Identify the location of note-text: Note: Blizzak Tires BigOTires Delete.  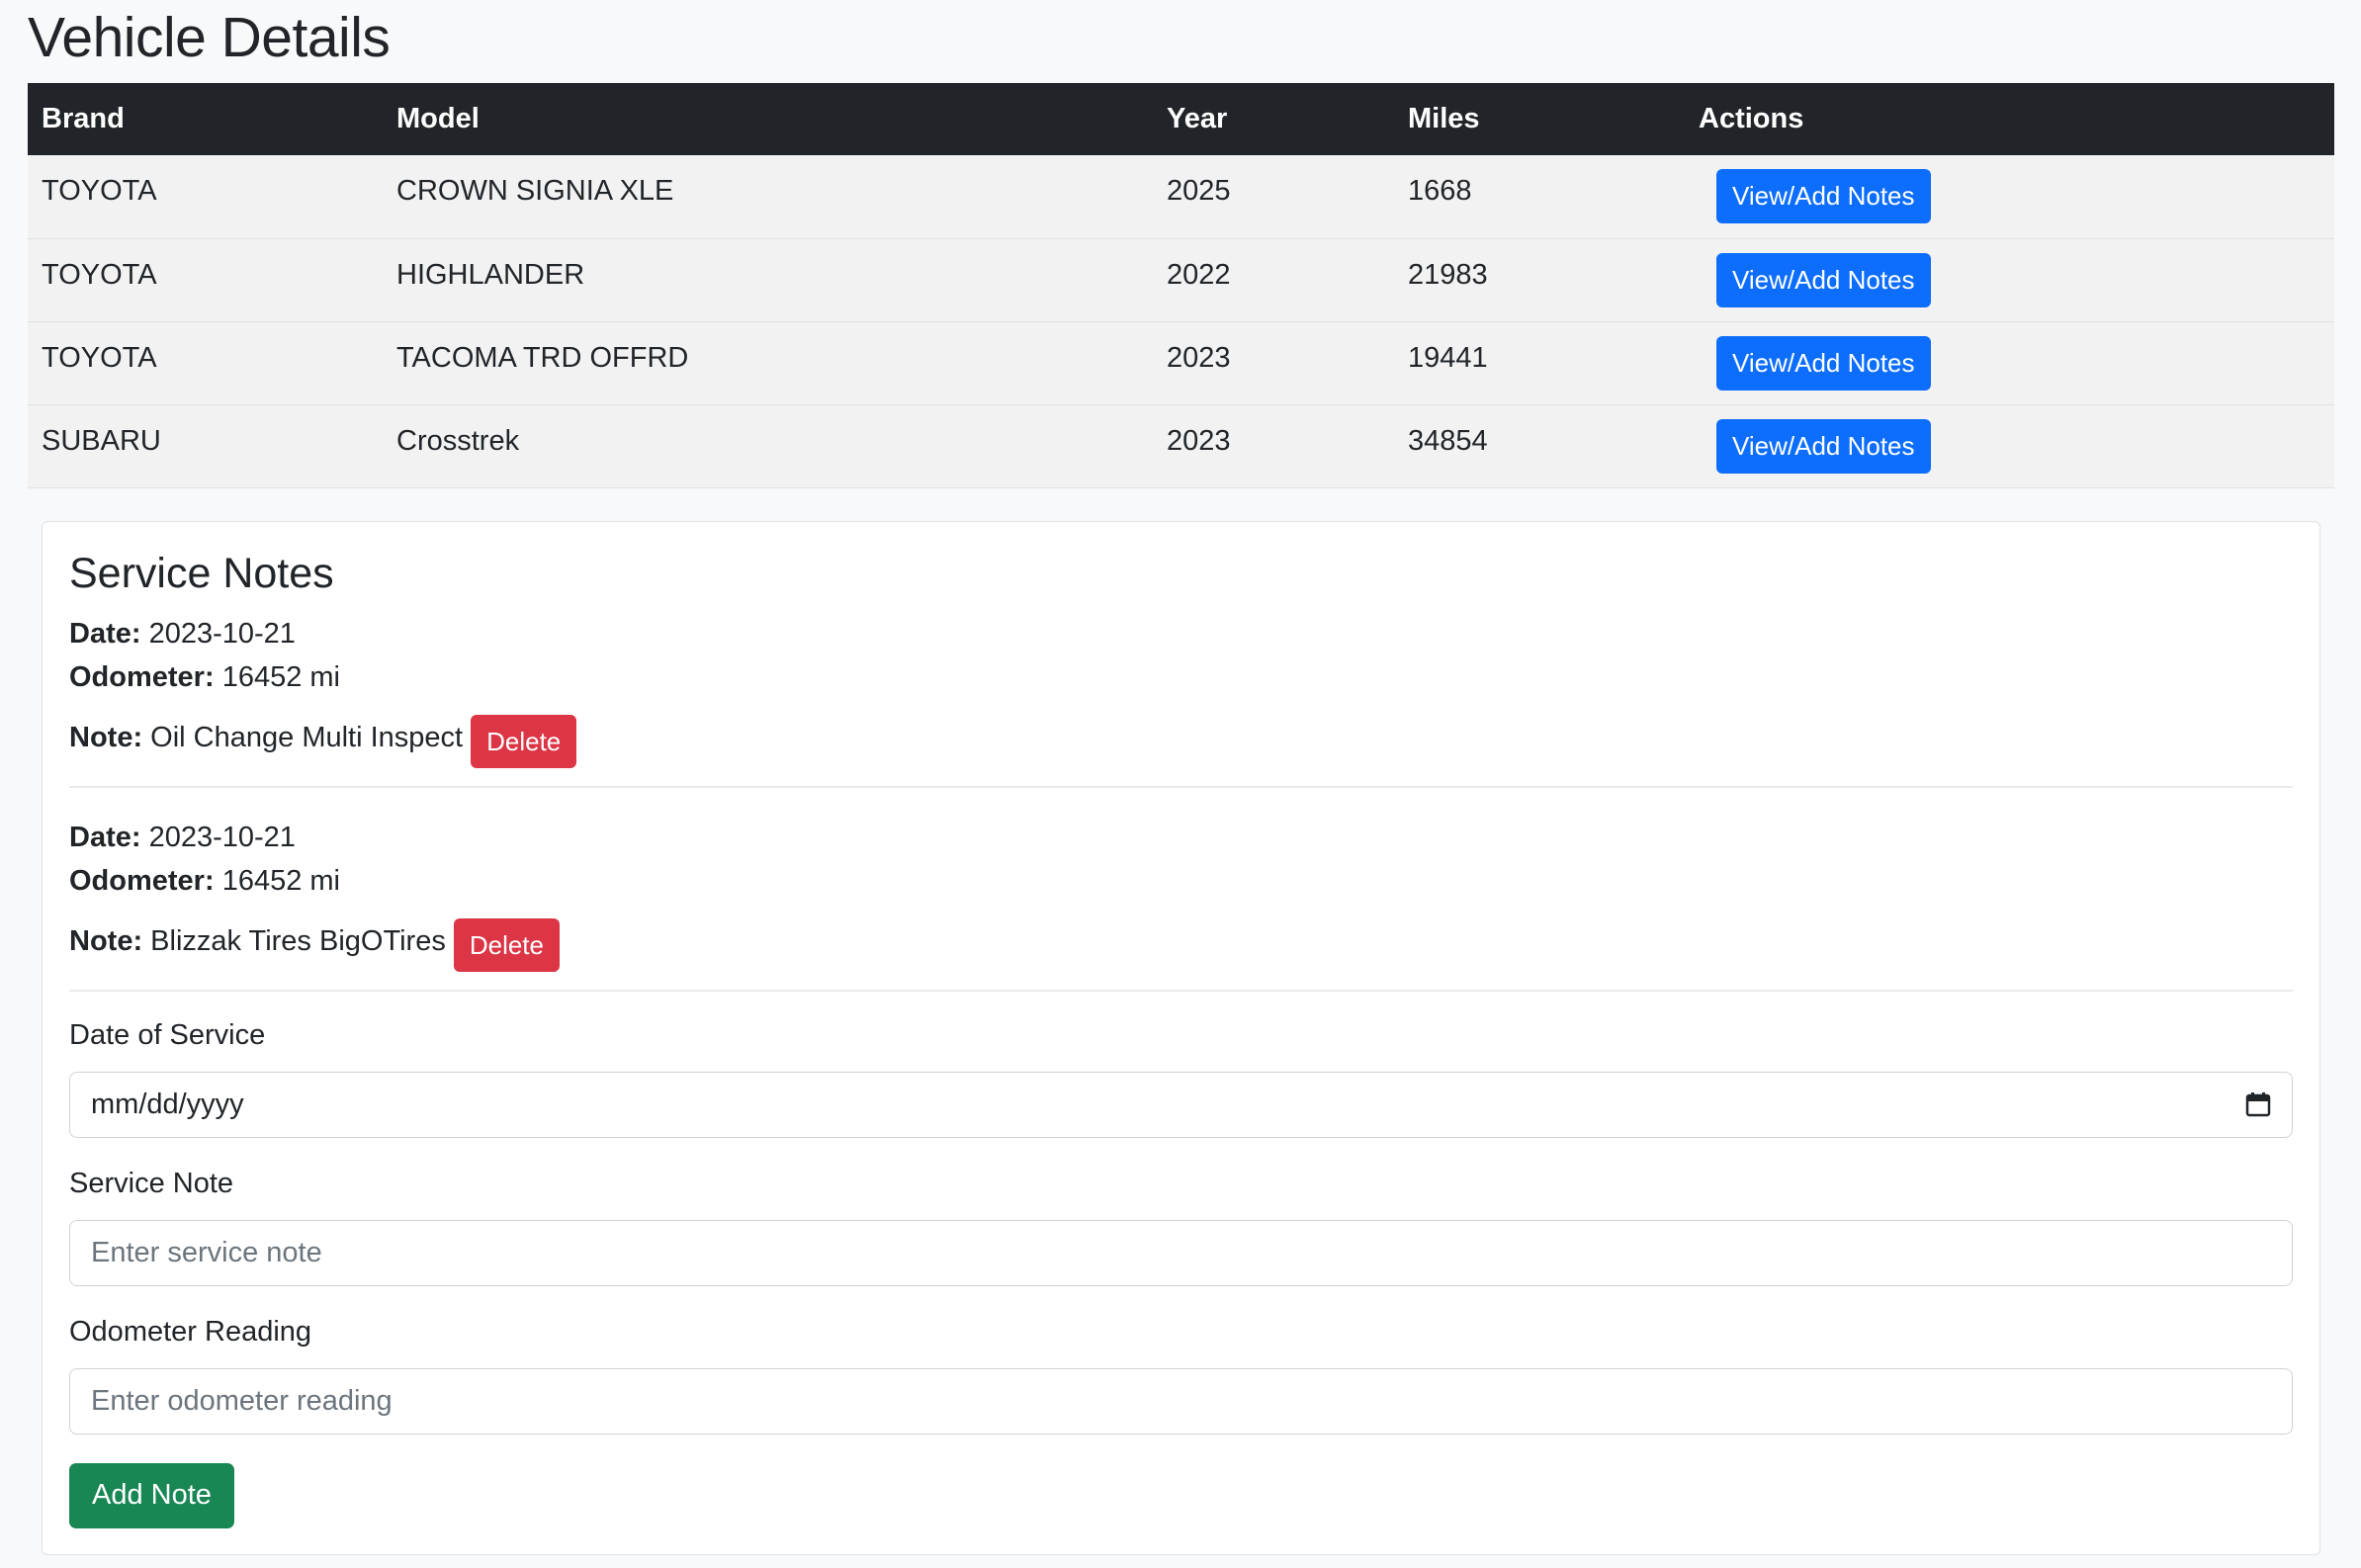
(1181, 942).